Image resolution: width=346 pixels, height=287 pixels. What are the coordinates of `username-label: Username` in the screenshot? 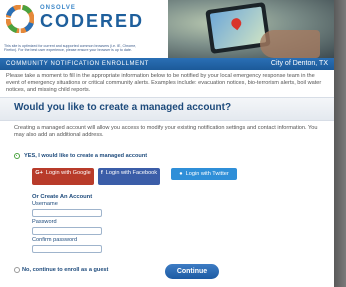 It's located at (45, 204).